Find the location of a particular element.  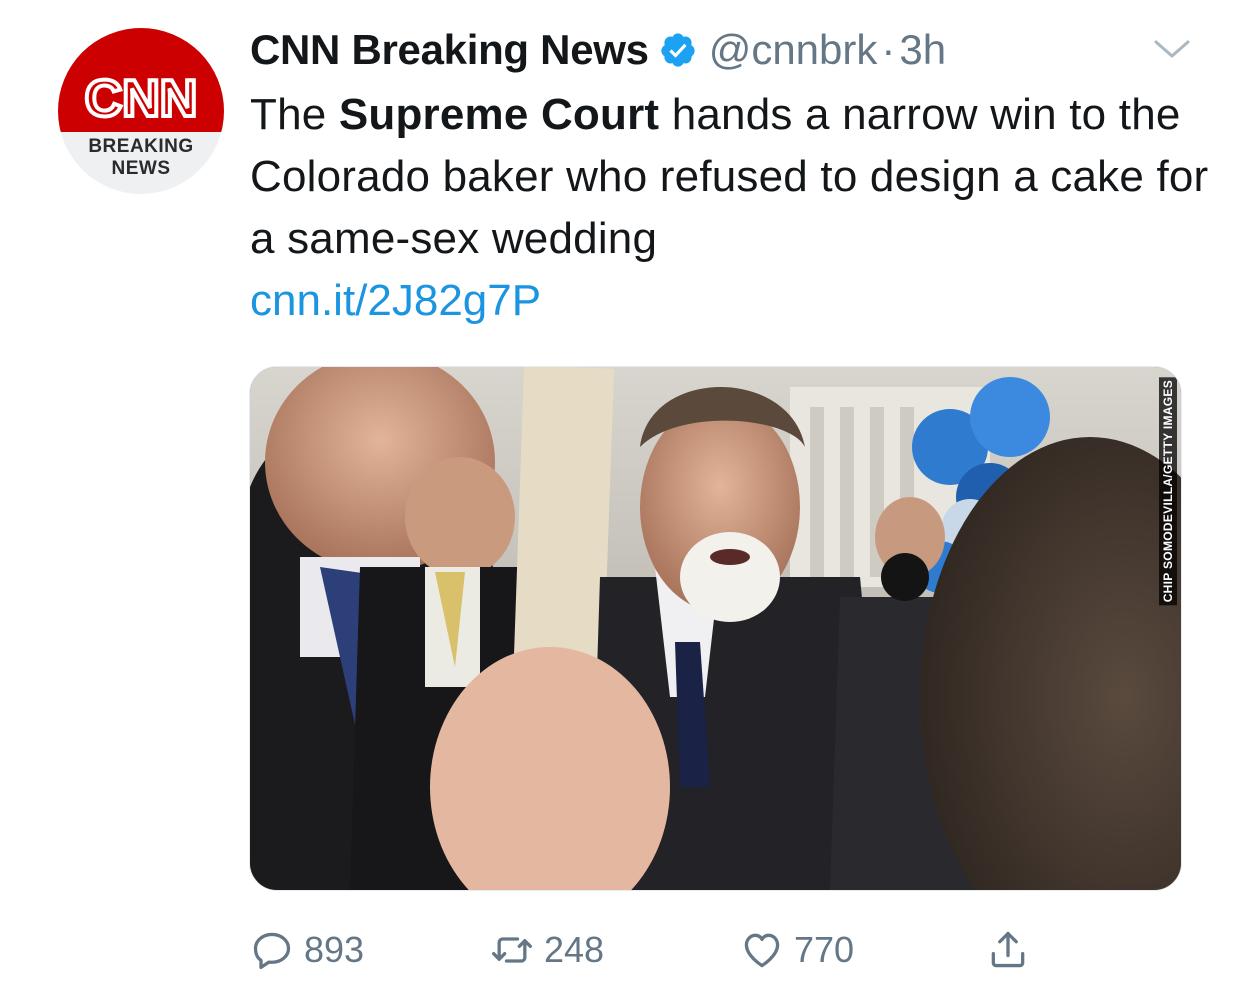

retweet-button: 248 is located at coordinates (547, 950).